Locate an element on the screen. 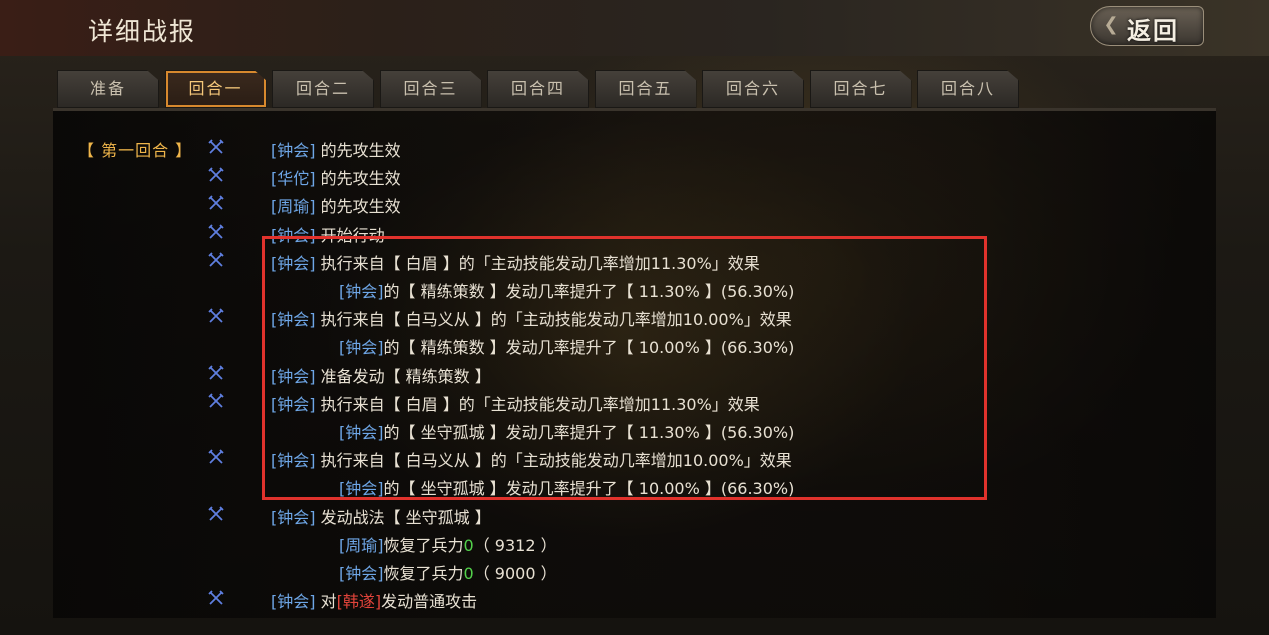 The image size is (1269, 635). log-fragment: （ 9312 ） is located at coordinates (515, 545).